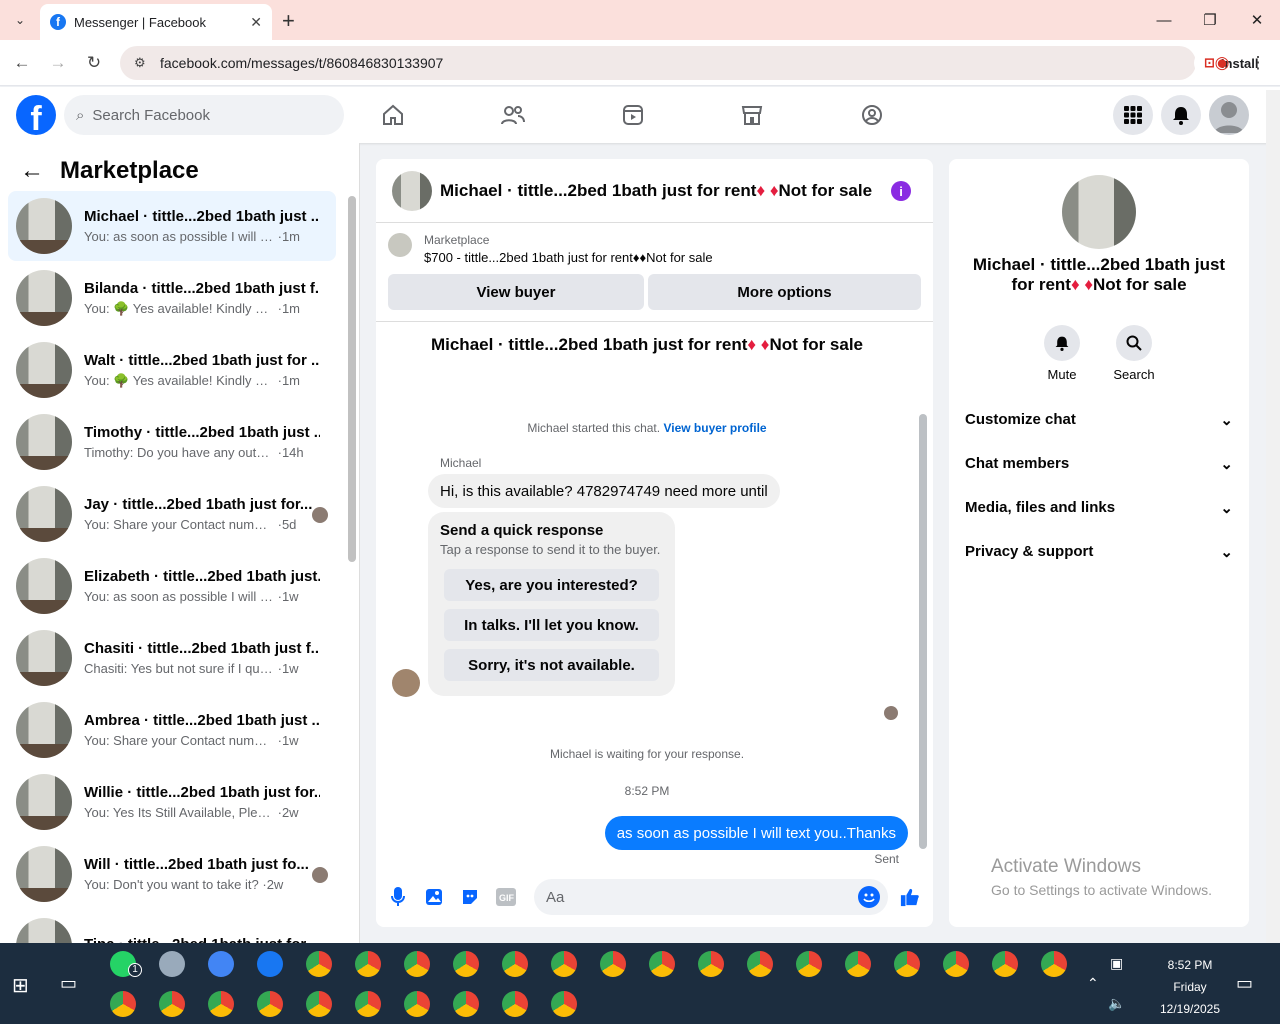 This screenshot has width=1280, height=1024. What do you see at coordinates (1116, 963) in the screenshot?
I see `network-icon: ▣` at bounding box center [1116, 963].